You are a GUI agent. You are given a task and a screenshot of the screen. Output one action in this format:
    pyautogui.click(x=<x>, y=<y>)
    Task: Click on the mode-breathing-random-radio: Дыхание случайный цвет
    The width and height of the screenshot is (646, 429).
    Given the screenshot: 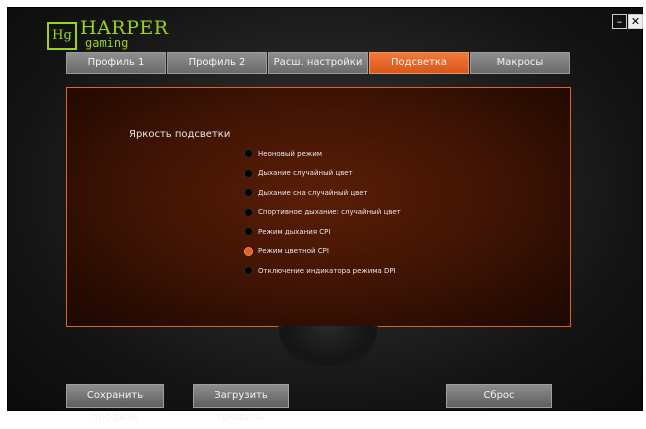 What is the action you would take?
    pyautogui.click(x=323, y=174)
    